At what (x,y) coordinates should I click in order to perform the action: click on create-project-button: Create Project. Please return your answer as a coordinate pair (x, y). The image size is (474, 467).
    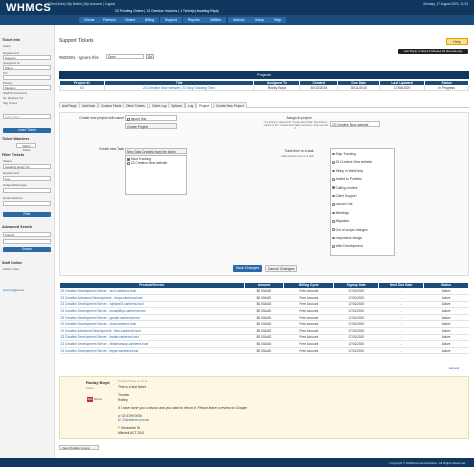
    Looking at the image, I should click on (151, 126).